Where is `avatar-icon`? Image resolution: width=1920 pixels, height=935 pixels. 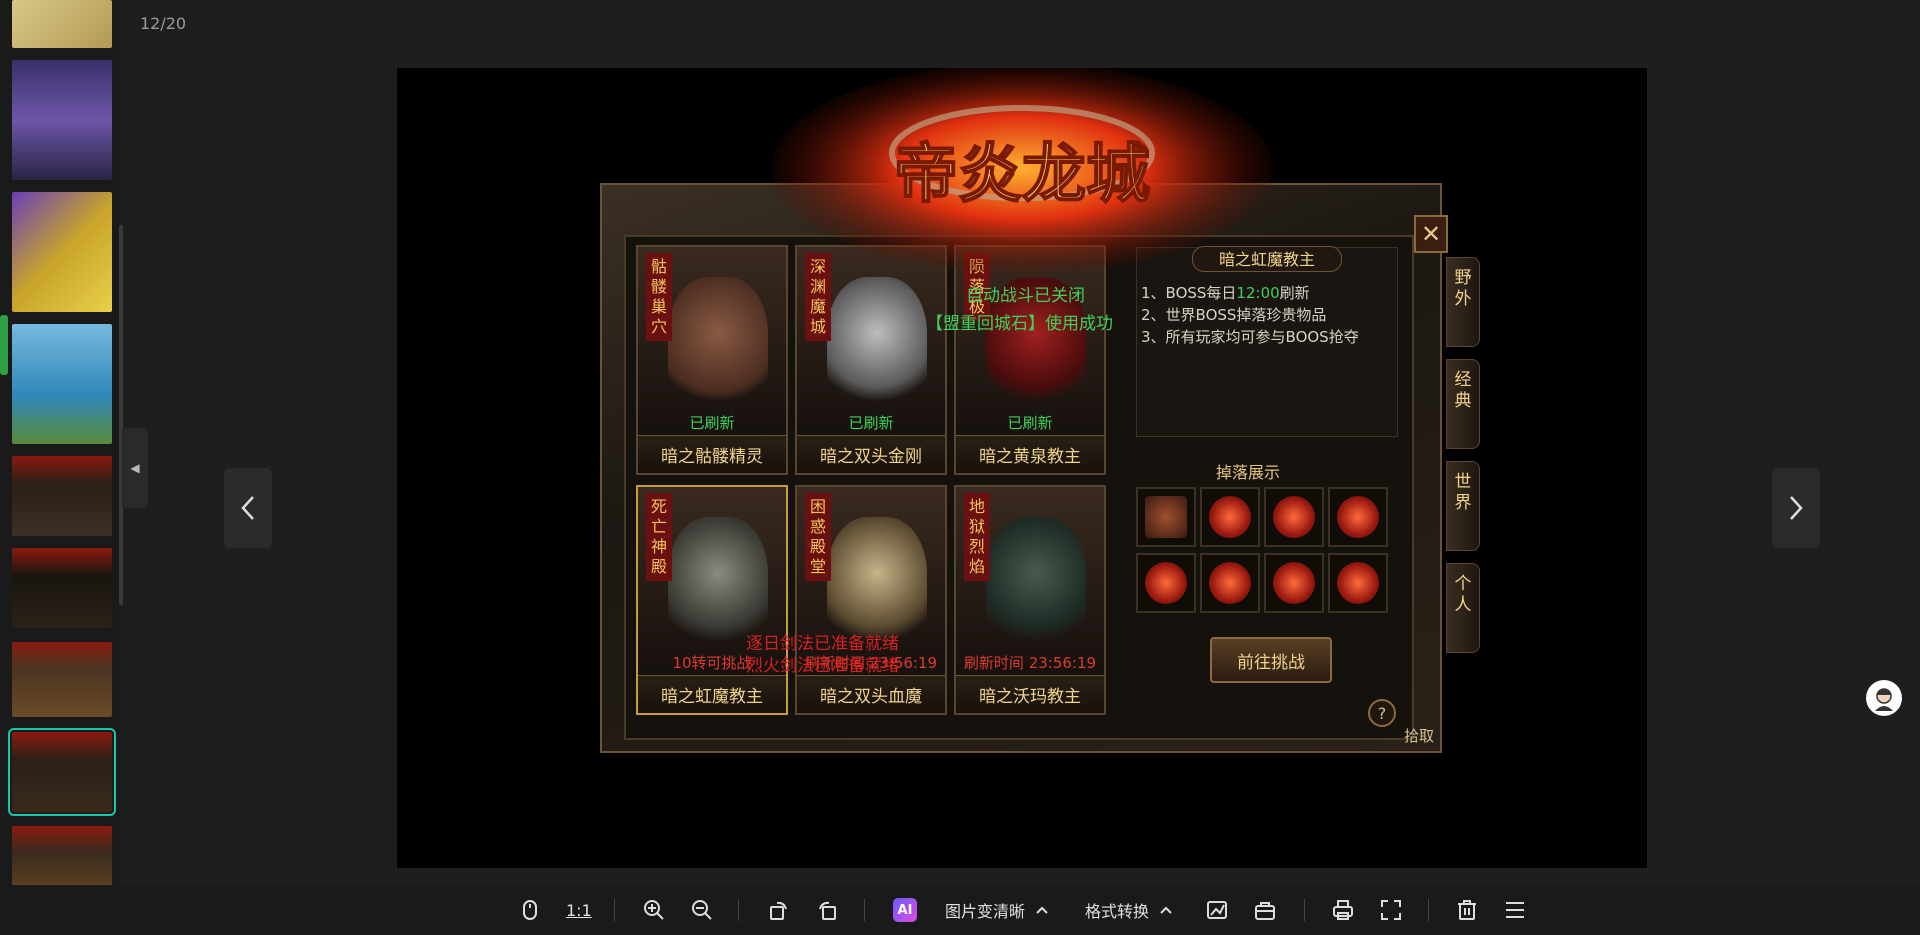
avatar-icon is located at coordinates (1884, 699).